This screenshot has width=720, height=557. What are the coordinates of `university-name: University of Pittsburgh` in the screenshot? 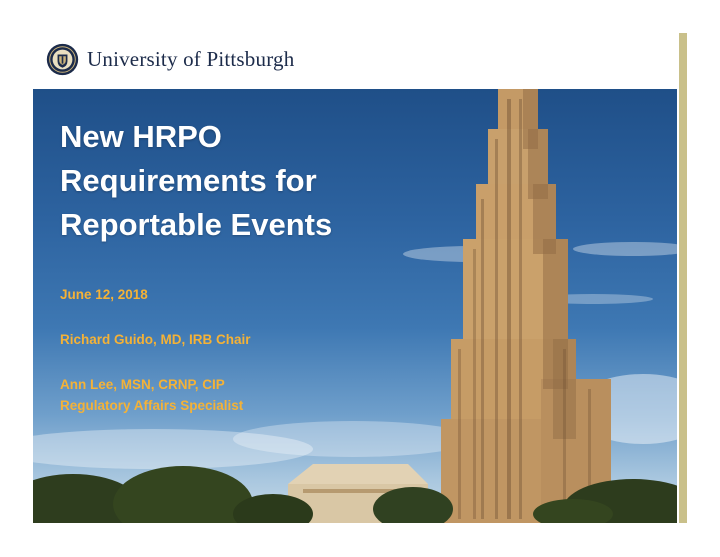 It's located at (191, 59).